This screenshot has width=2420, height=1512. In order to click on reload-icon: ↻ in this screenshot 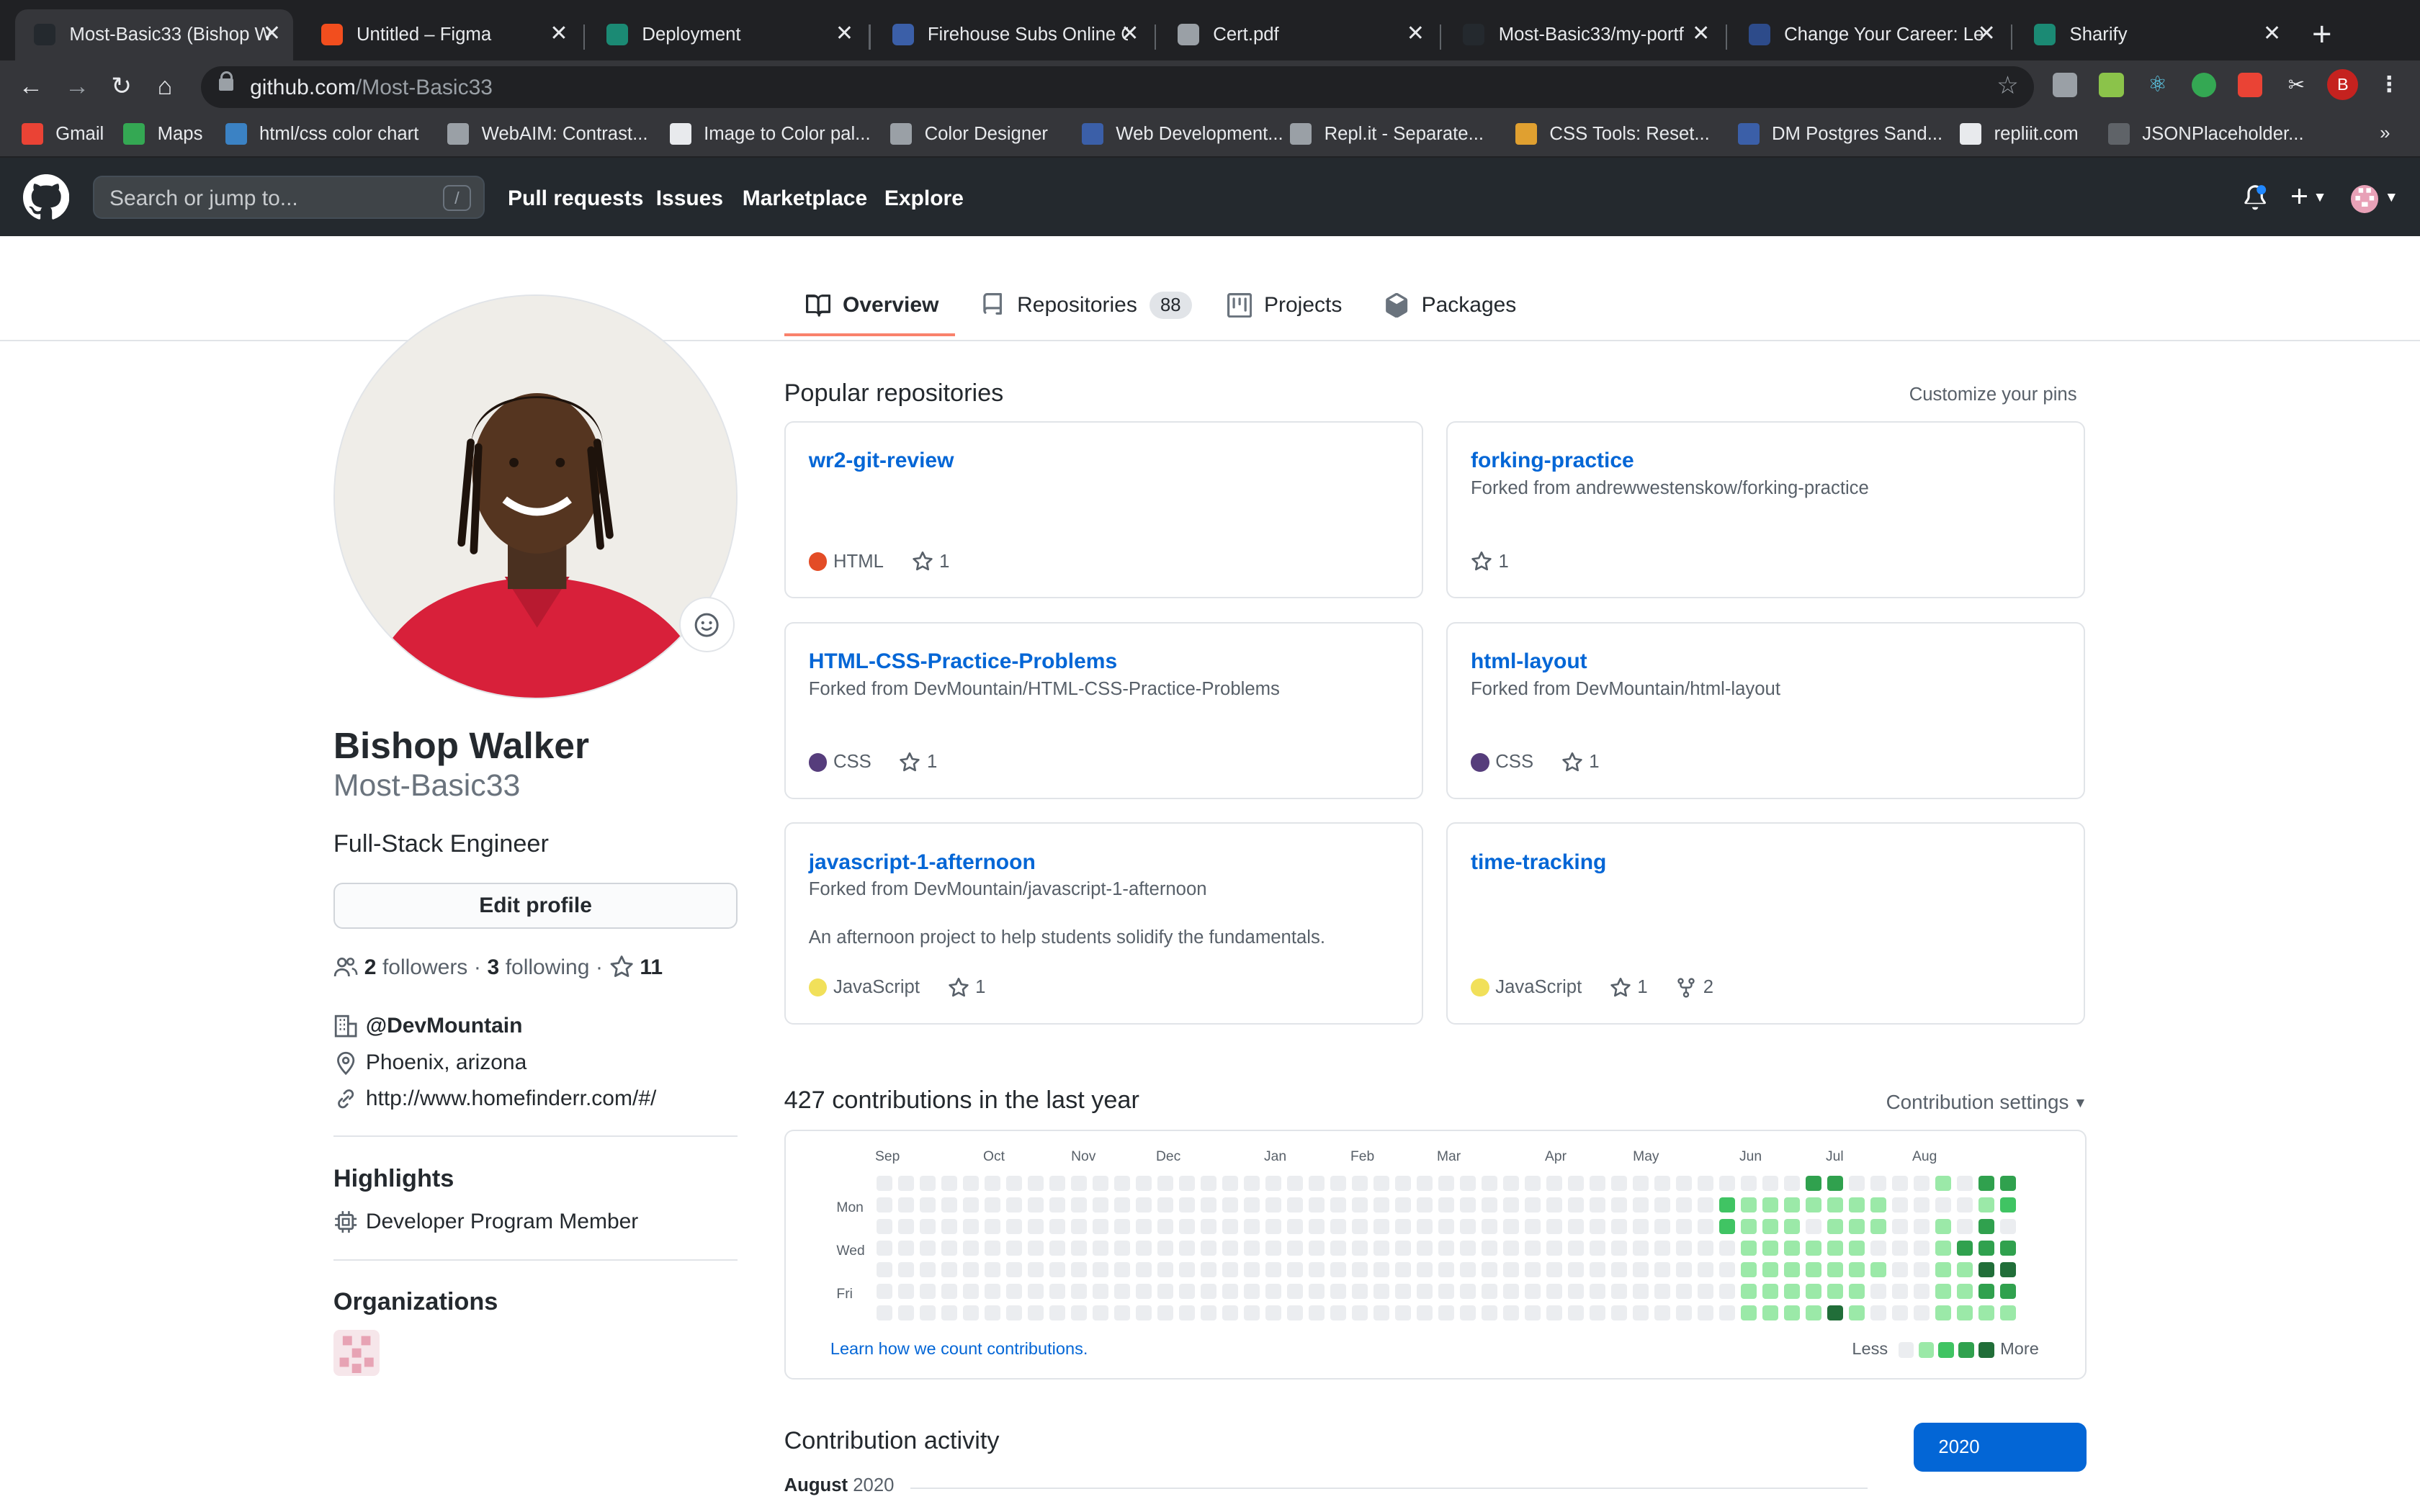, I will do `click(122, 86)`.